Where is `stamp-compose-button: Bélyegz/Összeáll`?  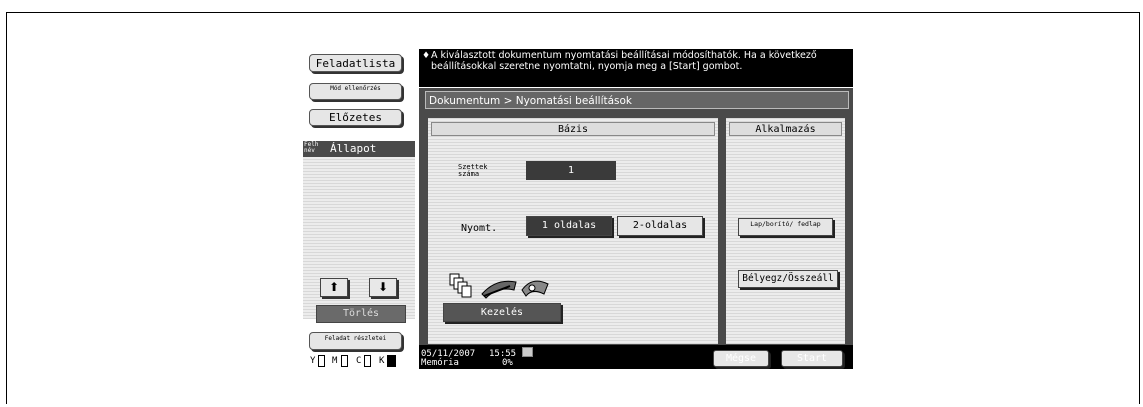
stamp-compose-button: Bélyegz/Összeáll is located at coordinates (788, 279).